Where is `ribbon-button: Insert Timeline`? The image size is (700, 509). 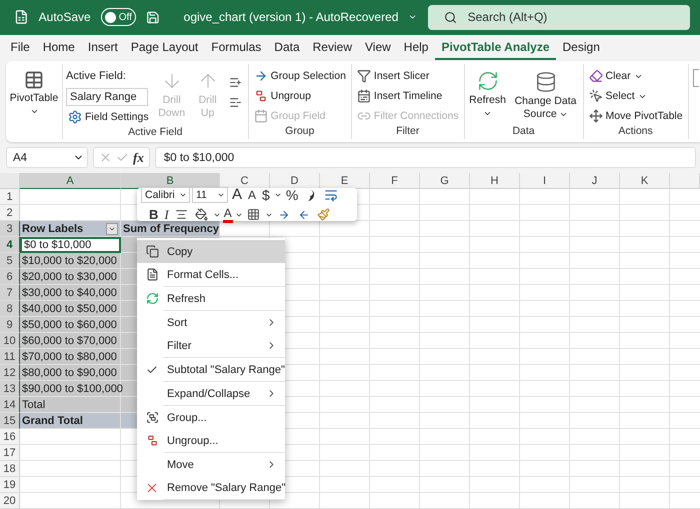
ribbon-button: Insert Timeline is located at coordinates (407, 96).